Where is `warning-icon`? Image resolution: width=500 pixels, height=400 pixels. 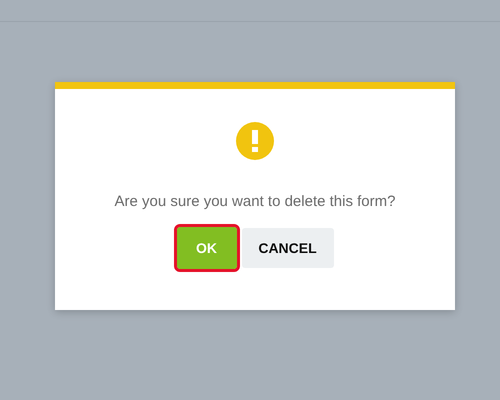 warning-icon is located at coordinates (255, 141).